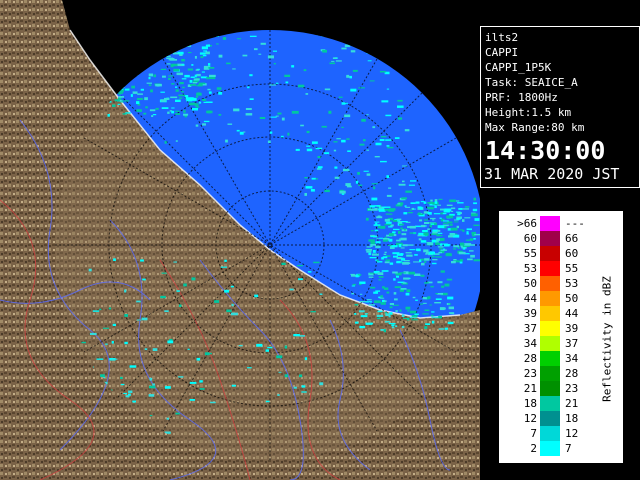 This screenshot has width=640, height=480. What do you see at coordinates (533, 448) in the screenshot?
I see `legend-lower-bound: 2` at bounding box center [533, 448].